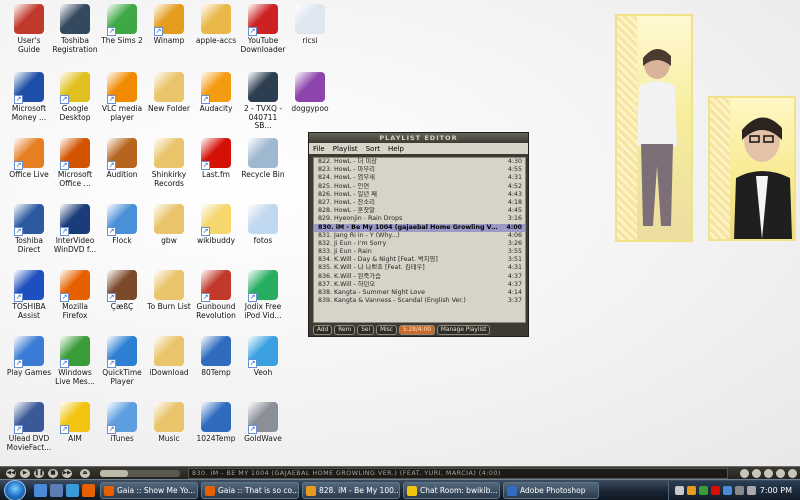  What do you see at coordinates (263, 431) in the screenshot?
I see `desktop-icon: ↗ GoldWave` at bounding box center [263, 431].